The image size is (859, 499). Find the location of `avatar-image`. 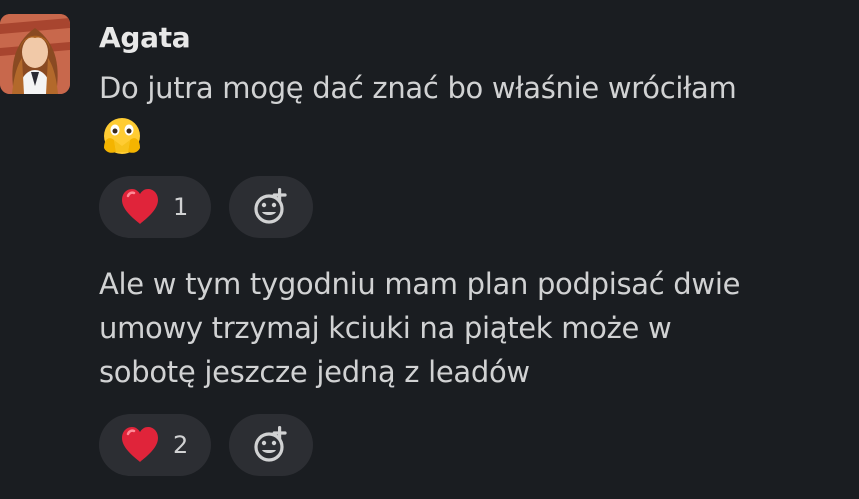

avatar-image is located at coordinates (35, 54).